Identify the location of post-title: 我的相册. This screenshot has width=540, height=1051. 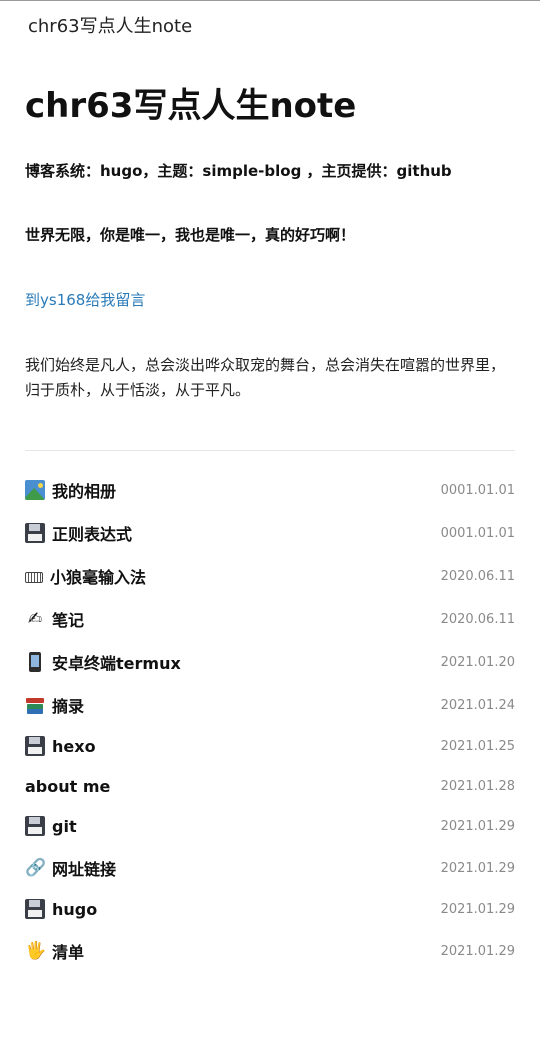
(84, 491).